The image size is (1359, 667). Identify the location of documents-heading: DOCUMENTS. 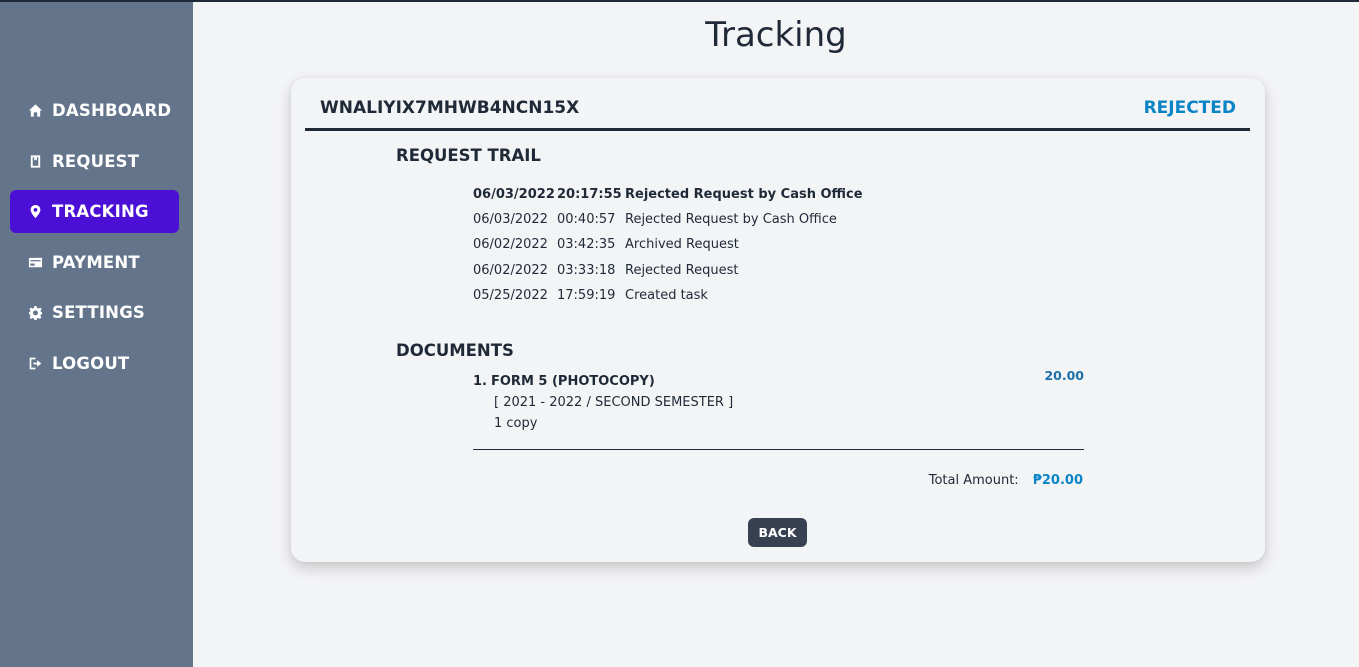
(455, 350).